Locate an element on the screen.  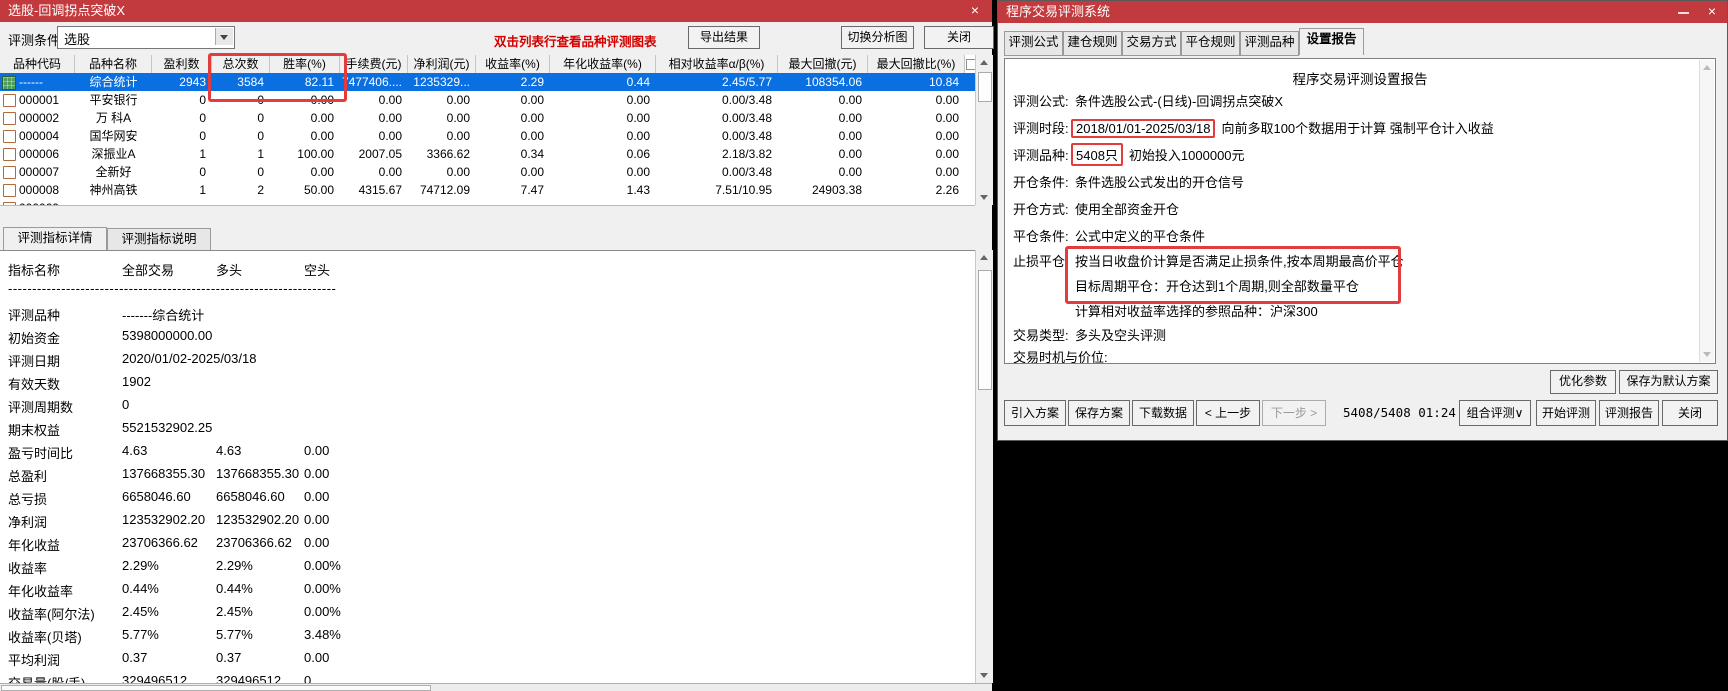
table-row: 000009 is located at coordinates (487, 202).